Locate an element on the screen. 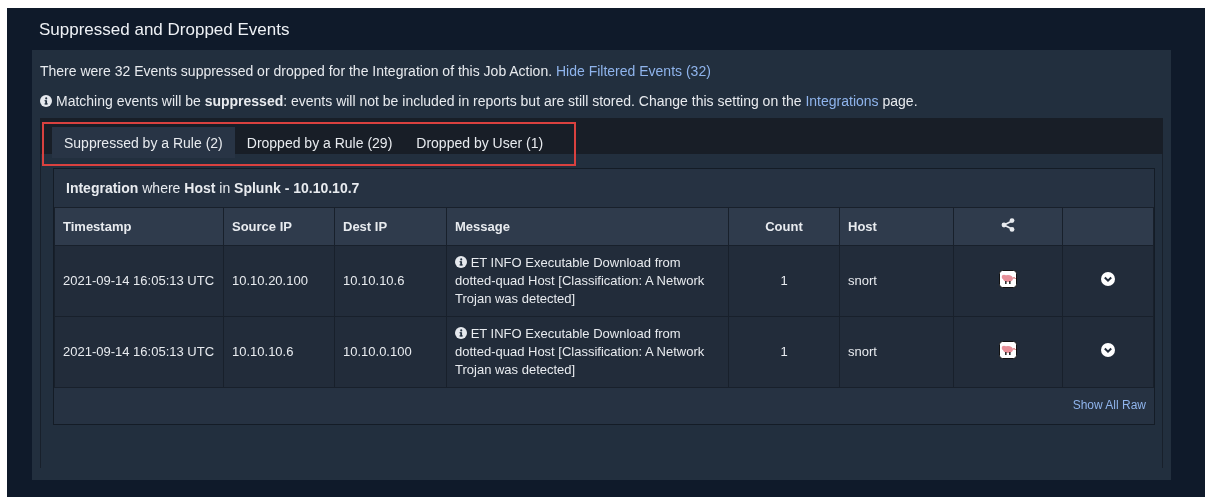 The image size is (1212, 497). tab: Dropped by User (1) is located at coordinates (480, 142).